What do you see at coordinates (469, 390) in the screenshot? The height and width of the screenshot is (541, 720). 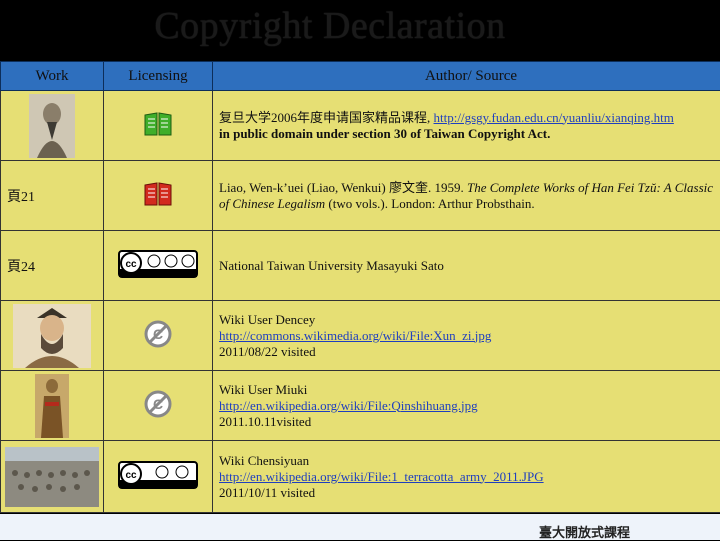 I see `source-author: Wiki User Miuki` at bounding box center [469, 390].